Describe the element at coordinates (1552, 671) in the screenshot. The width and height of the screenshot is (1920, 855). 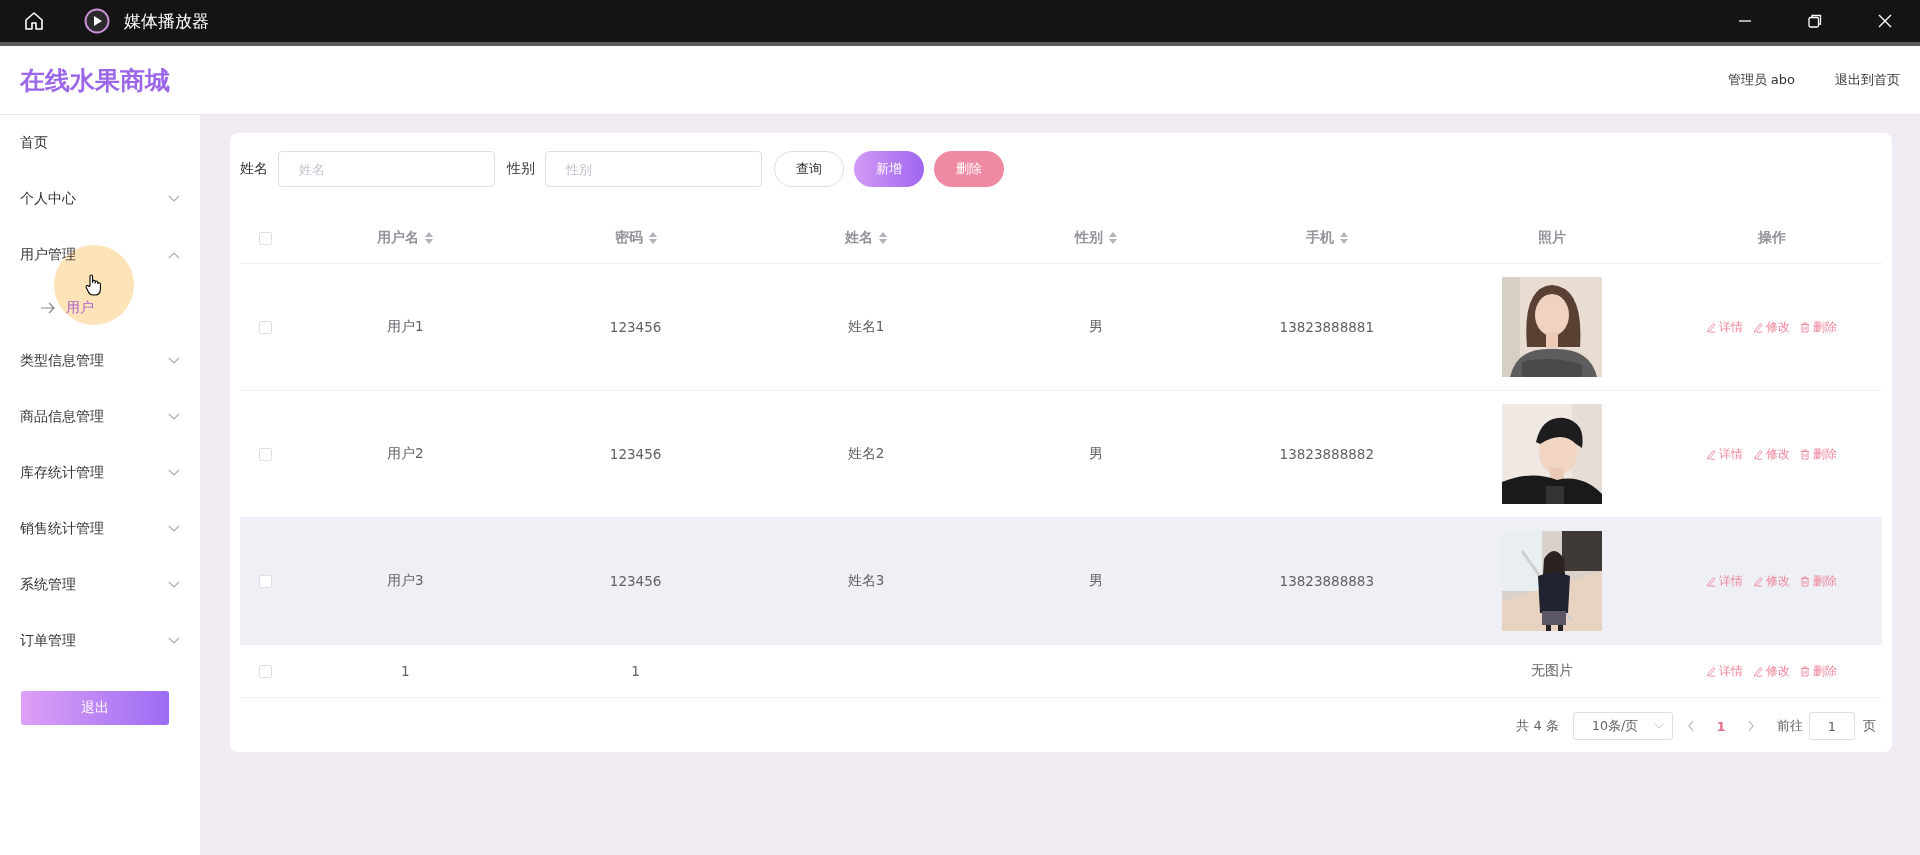
I see `table-cell: 无图片` at that location.